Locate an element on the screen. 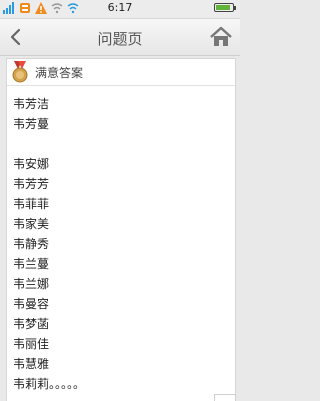 The width and height of the screenshot is (320, 401). battery-indicator is located at coordinates (225, 7).